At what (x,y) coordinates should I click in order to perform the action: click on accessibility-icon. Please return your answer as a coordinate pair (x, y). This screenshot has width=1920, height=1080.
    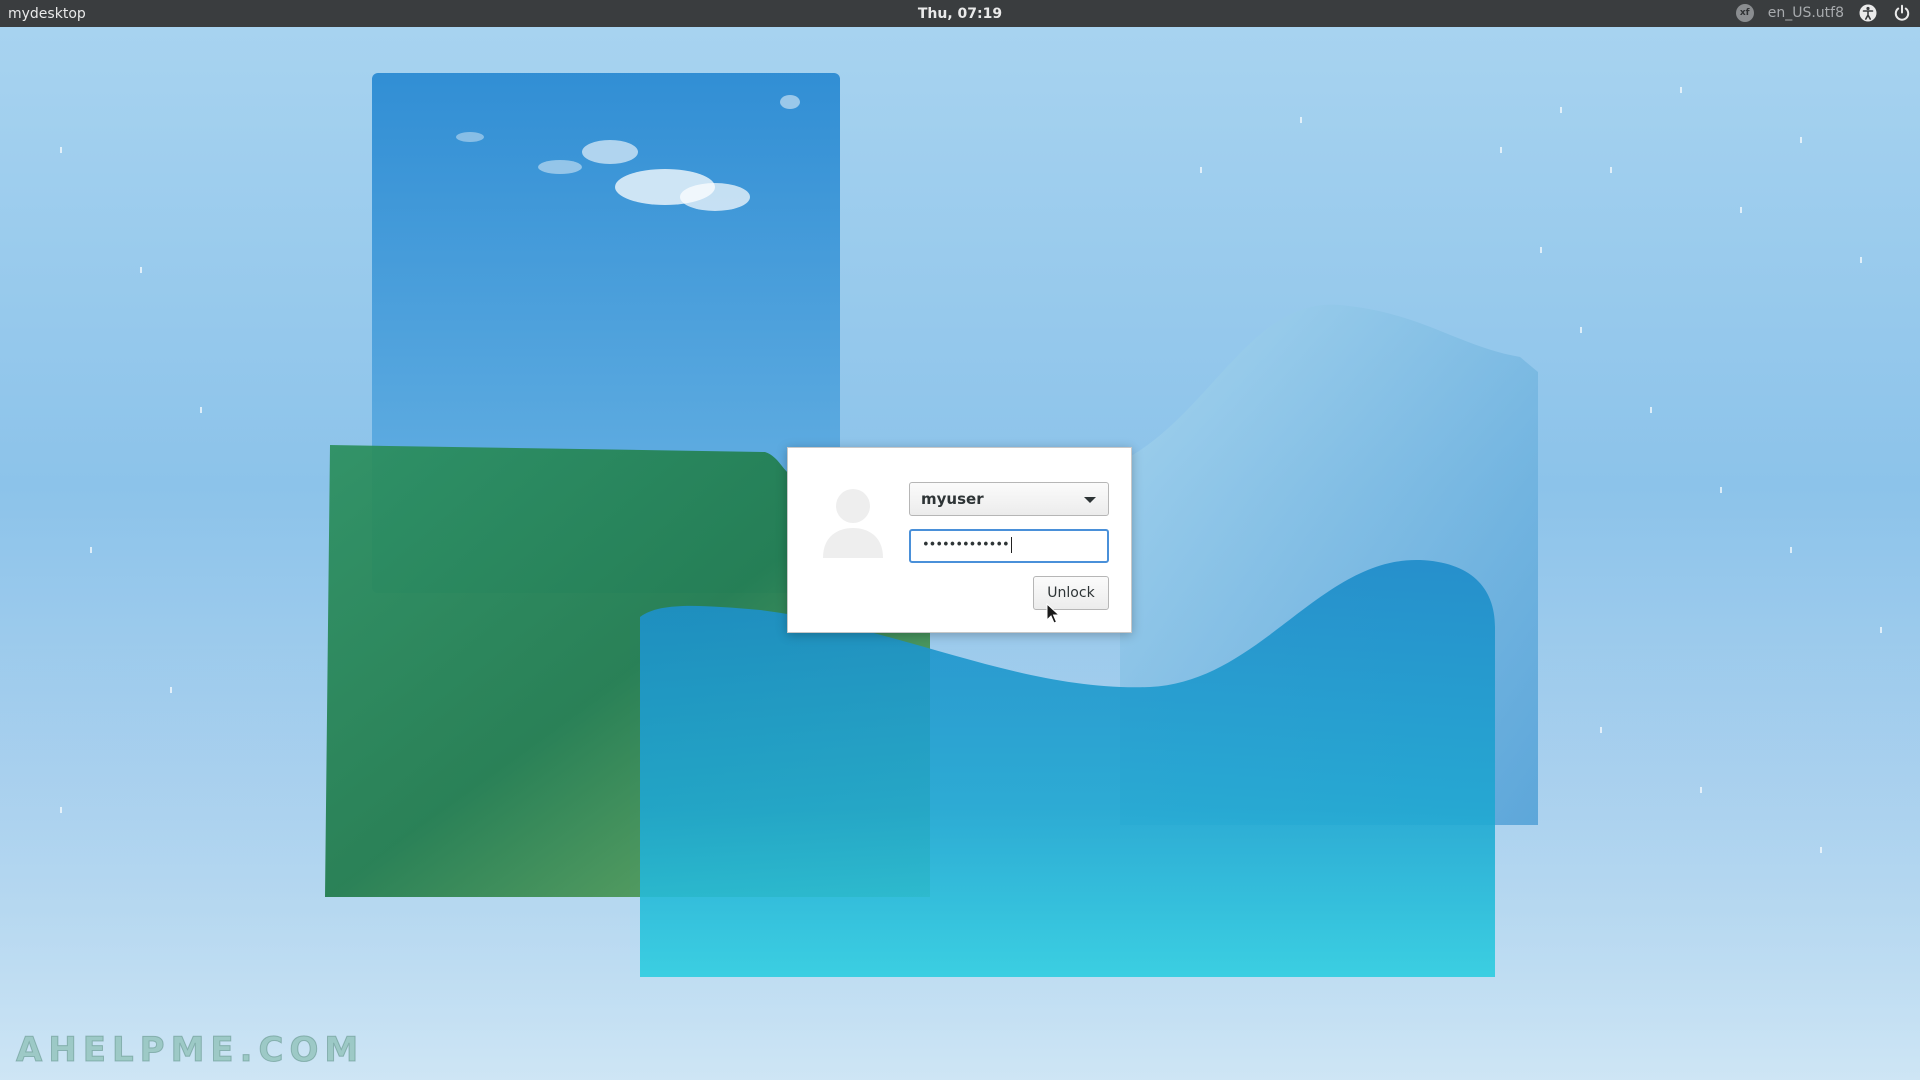
    Looking at the image, I should click on (1868, 13).